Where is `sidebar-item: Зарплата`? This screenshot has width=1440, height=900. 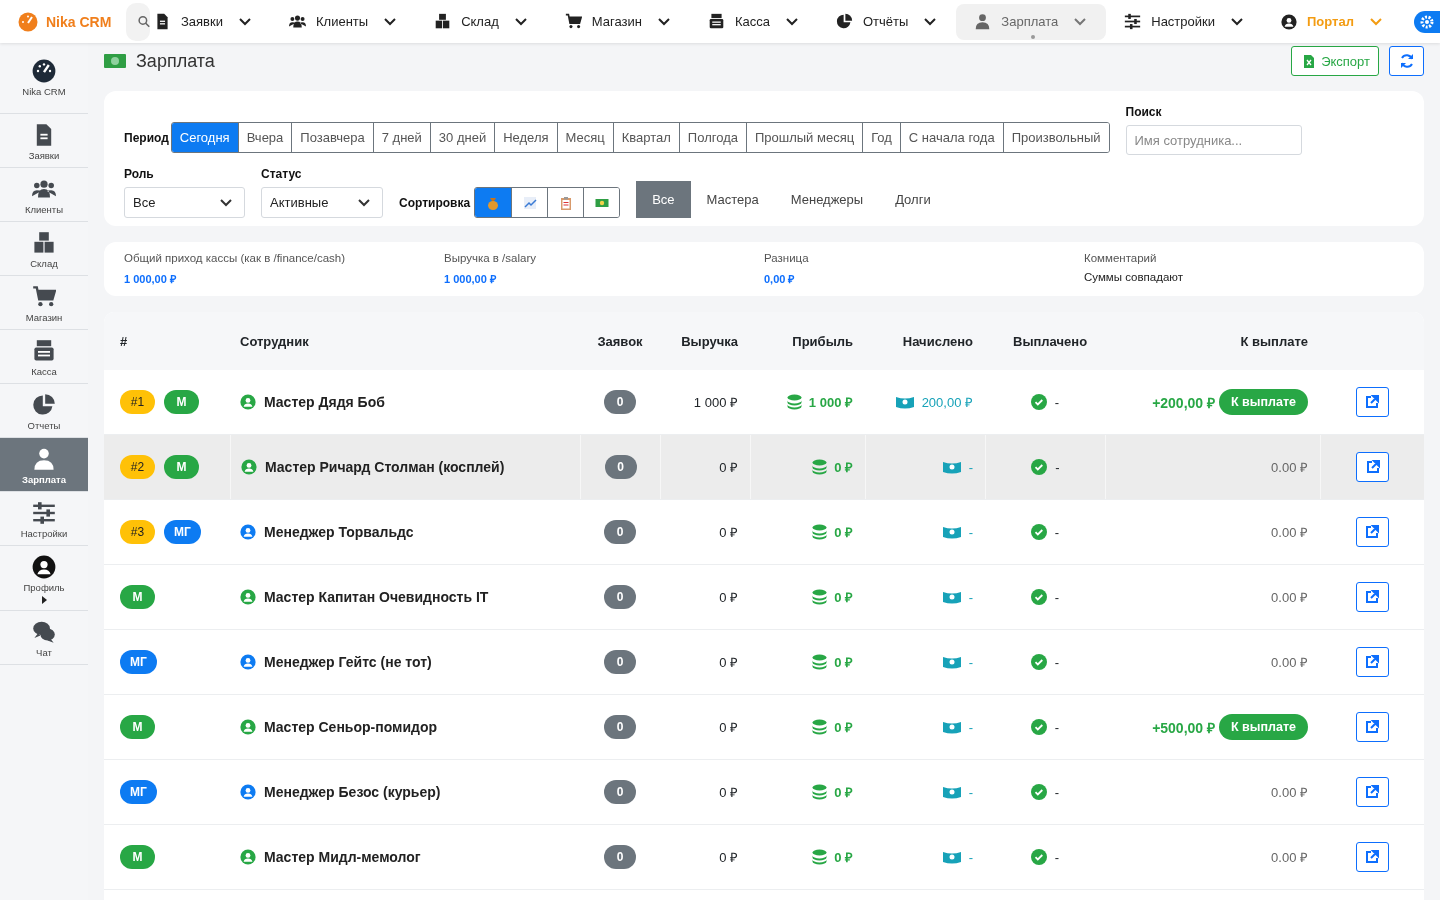
sidebar-item: Зарплата is located at coordinates (44, 465).